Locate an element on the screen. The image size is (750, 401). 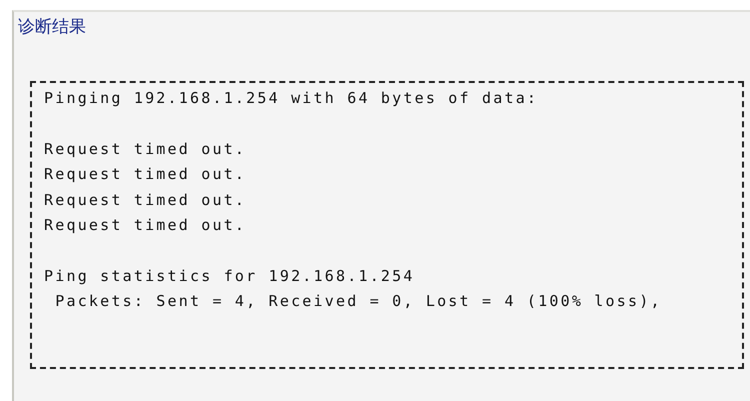
output-line: Packets: Sent = 4, Received = 0, Lost = 4 (100% loss), is located at coordinates (358, 301).